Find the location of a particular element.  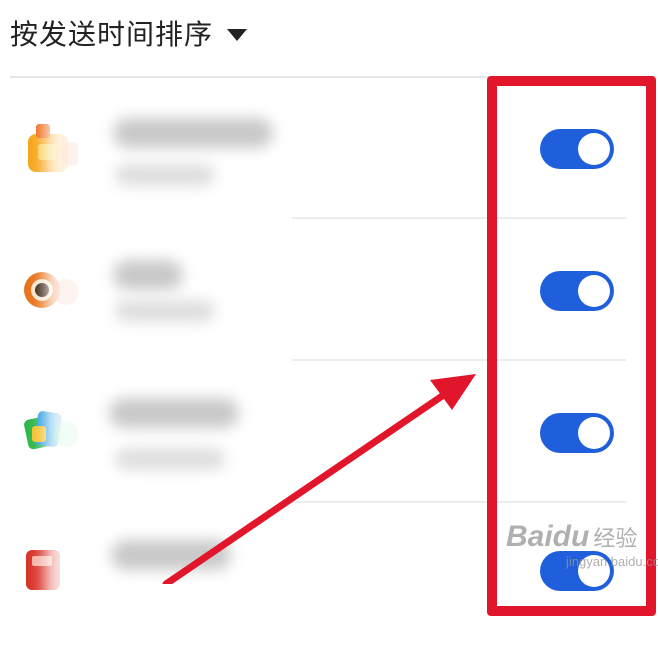

watermark-brand: Baidu is located at coordinates (548, 536).